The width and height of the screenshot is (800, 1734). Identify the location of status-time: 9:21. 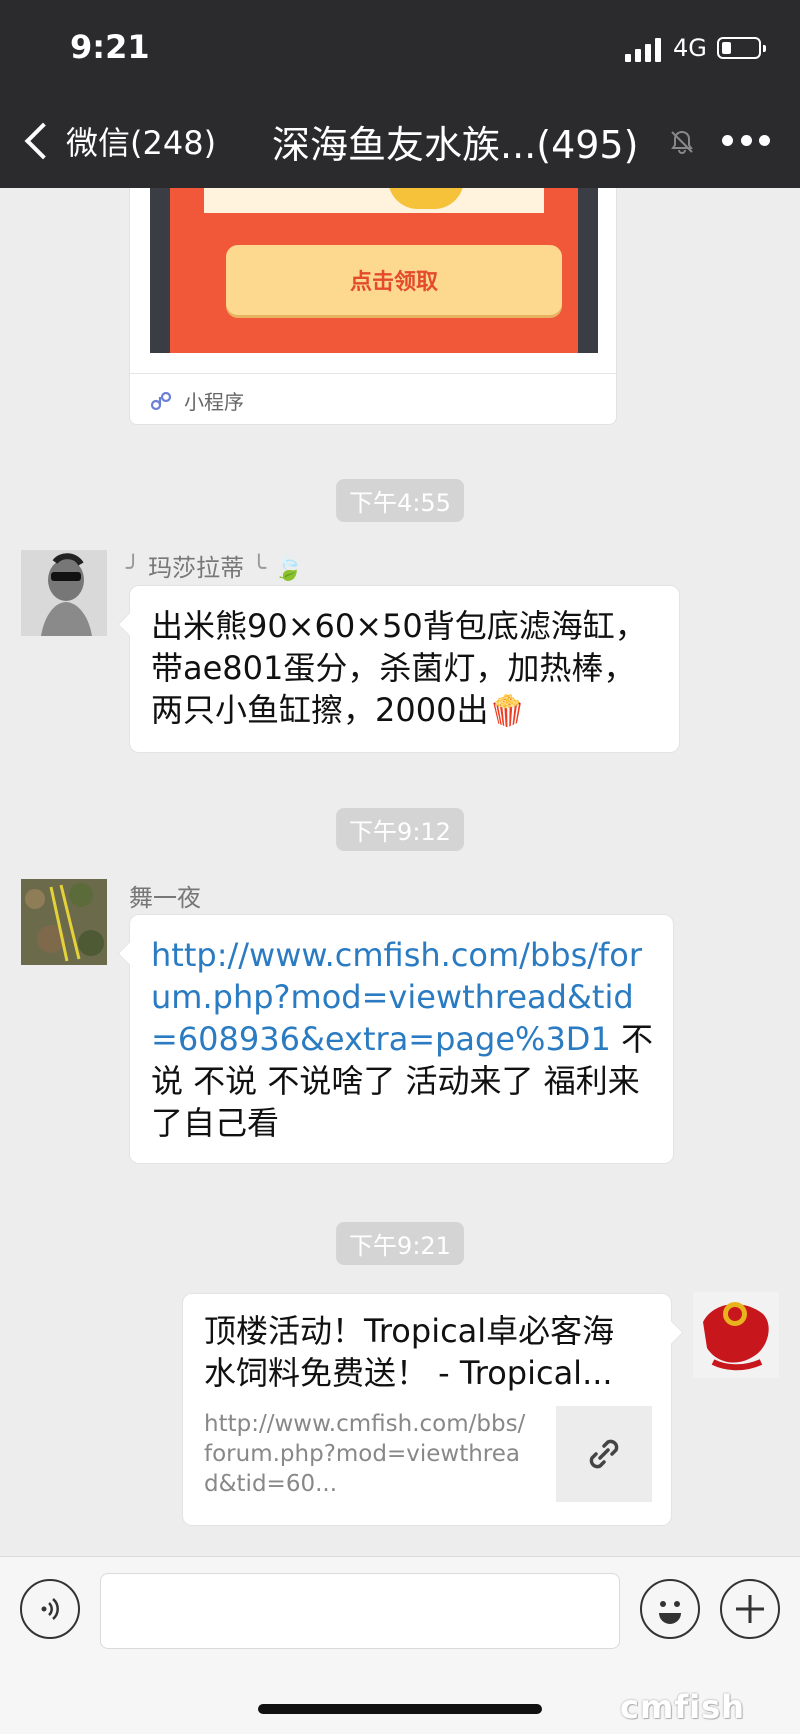
(110, 47).